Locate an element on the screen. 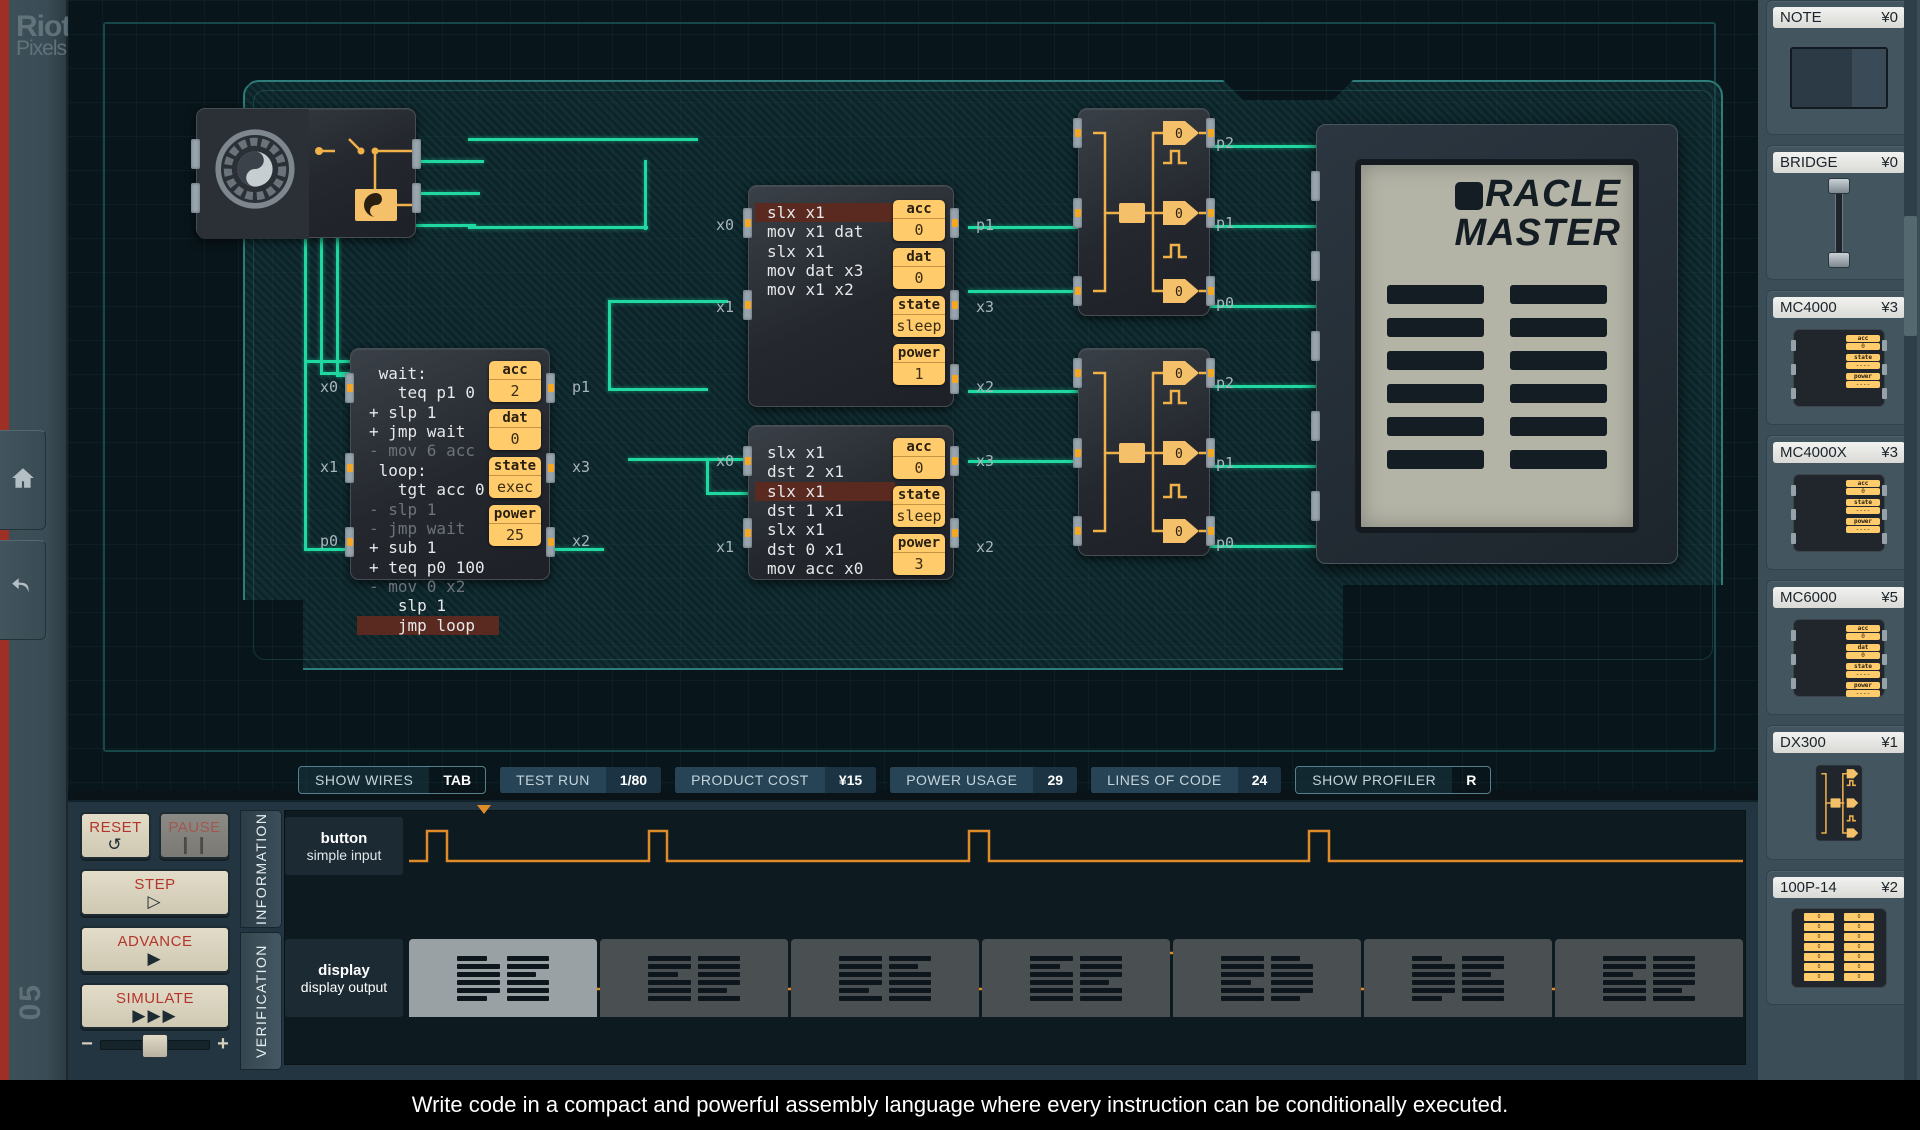 This screenshot has width=1920, height=1130. simulate-button: SIMULATE ▶▶▶ is located at coordinates (155, 1006).